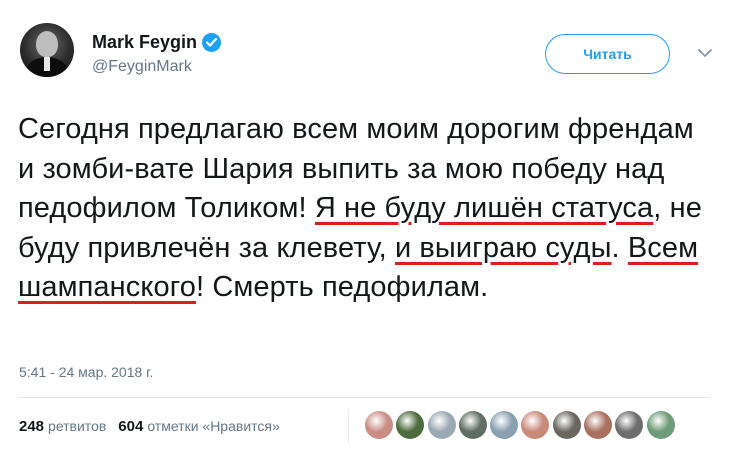 The width and height of the screenshot is (729, 465). What do you see at coordinates (619, 247) in the screenshot?
I see `tweet-text-part: .` at bounding box center [619, 247].